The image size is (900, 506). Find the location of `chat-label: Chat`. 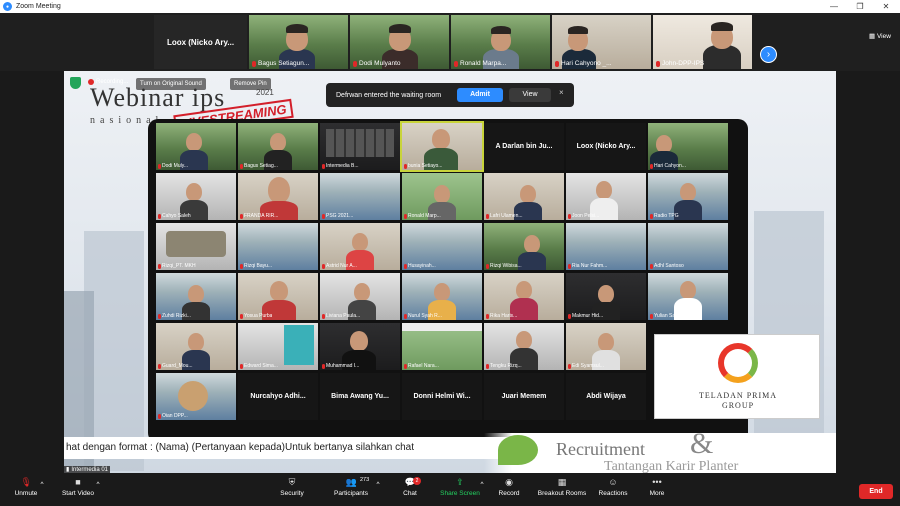

chat-label: Chat is located at coordinates (410, 493).